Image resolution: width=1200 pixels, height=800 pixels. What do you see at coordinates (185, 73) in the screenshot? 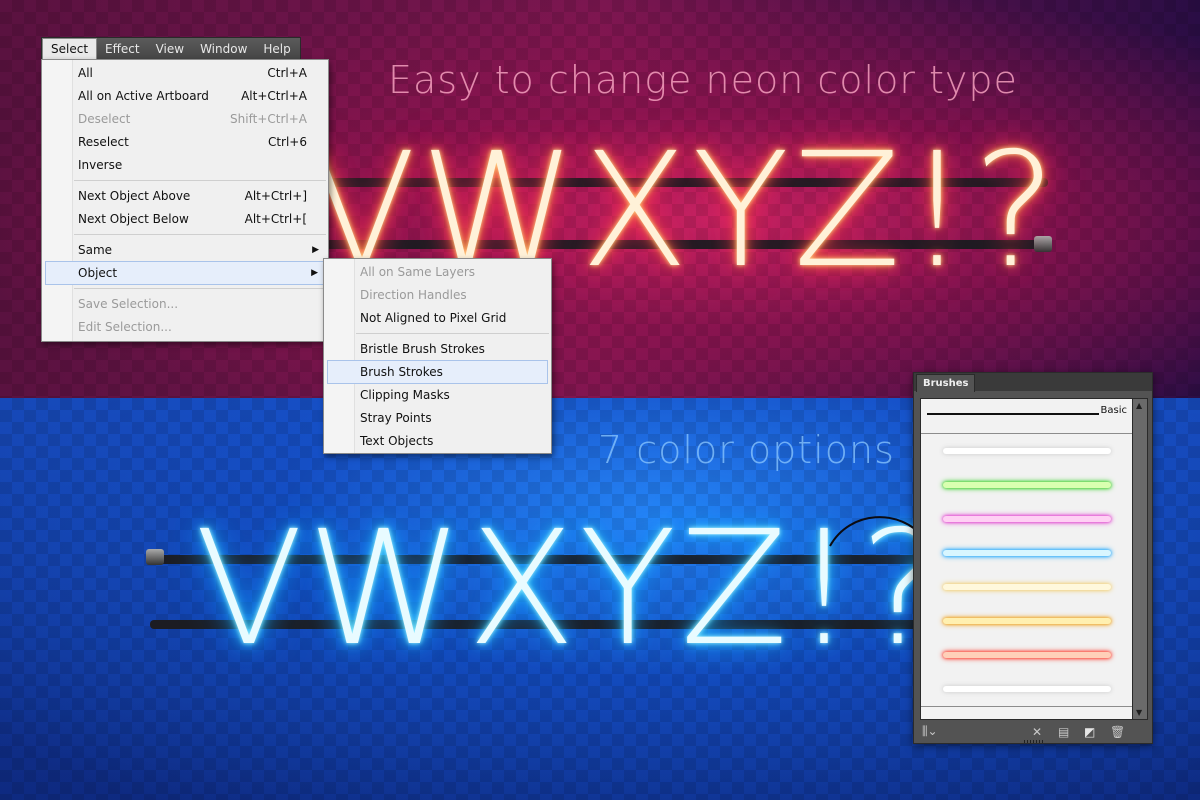
I see `menu-item-all: All Ctrl+A` at bounding box center [185, 73].